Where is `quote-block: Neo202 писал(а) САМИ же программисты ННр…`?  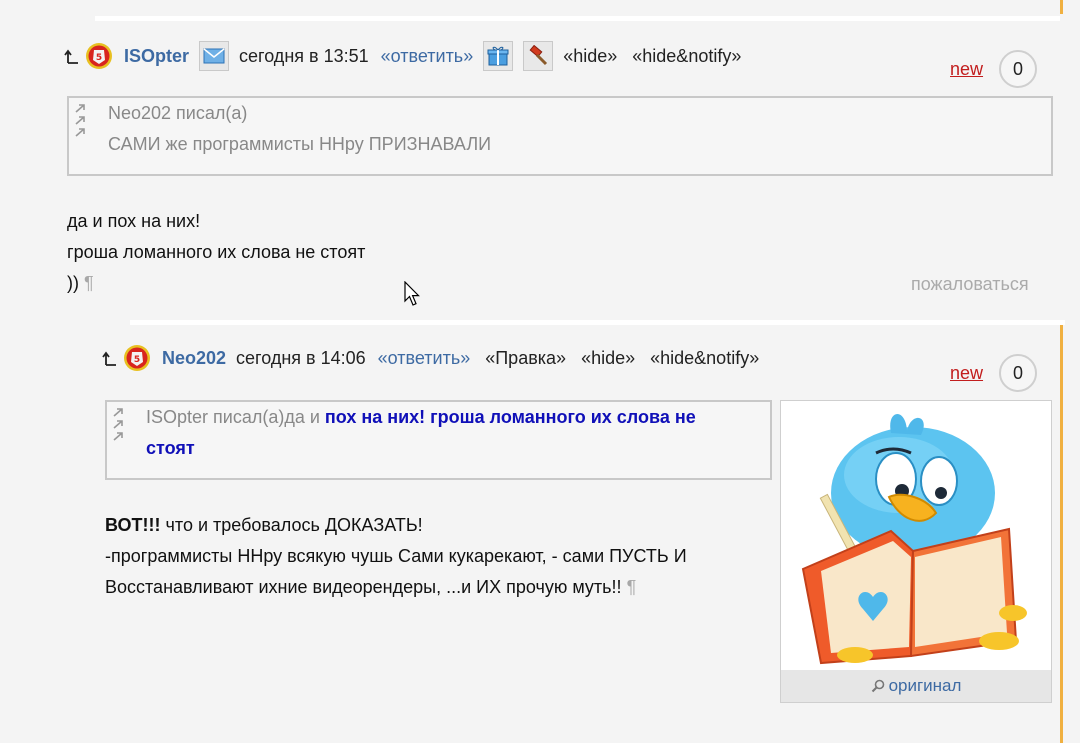
quote-block: Neo202 писал(а) САМИ же программисты ННр… is located at coordinates (560, 136).